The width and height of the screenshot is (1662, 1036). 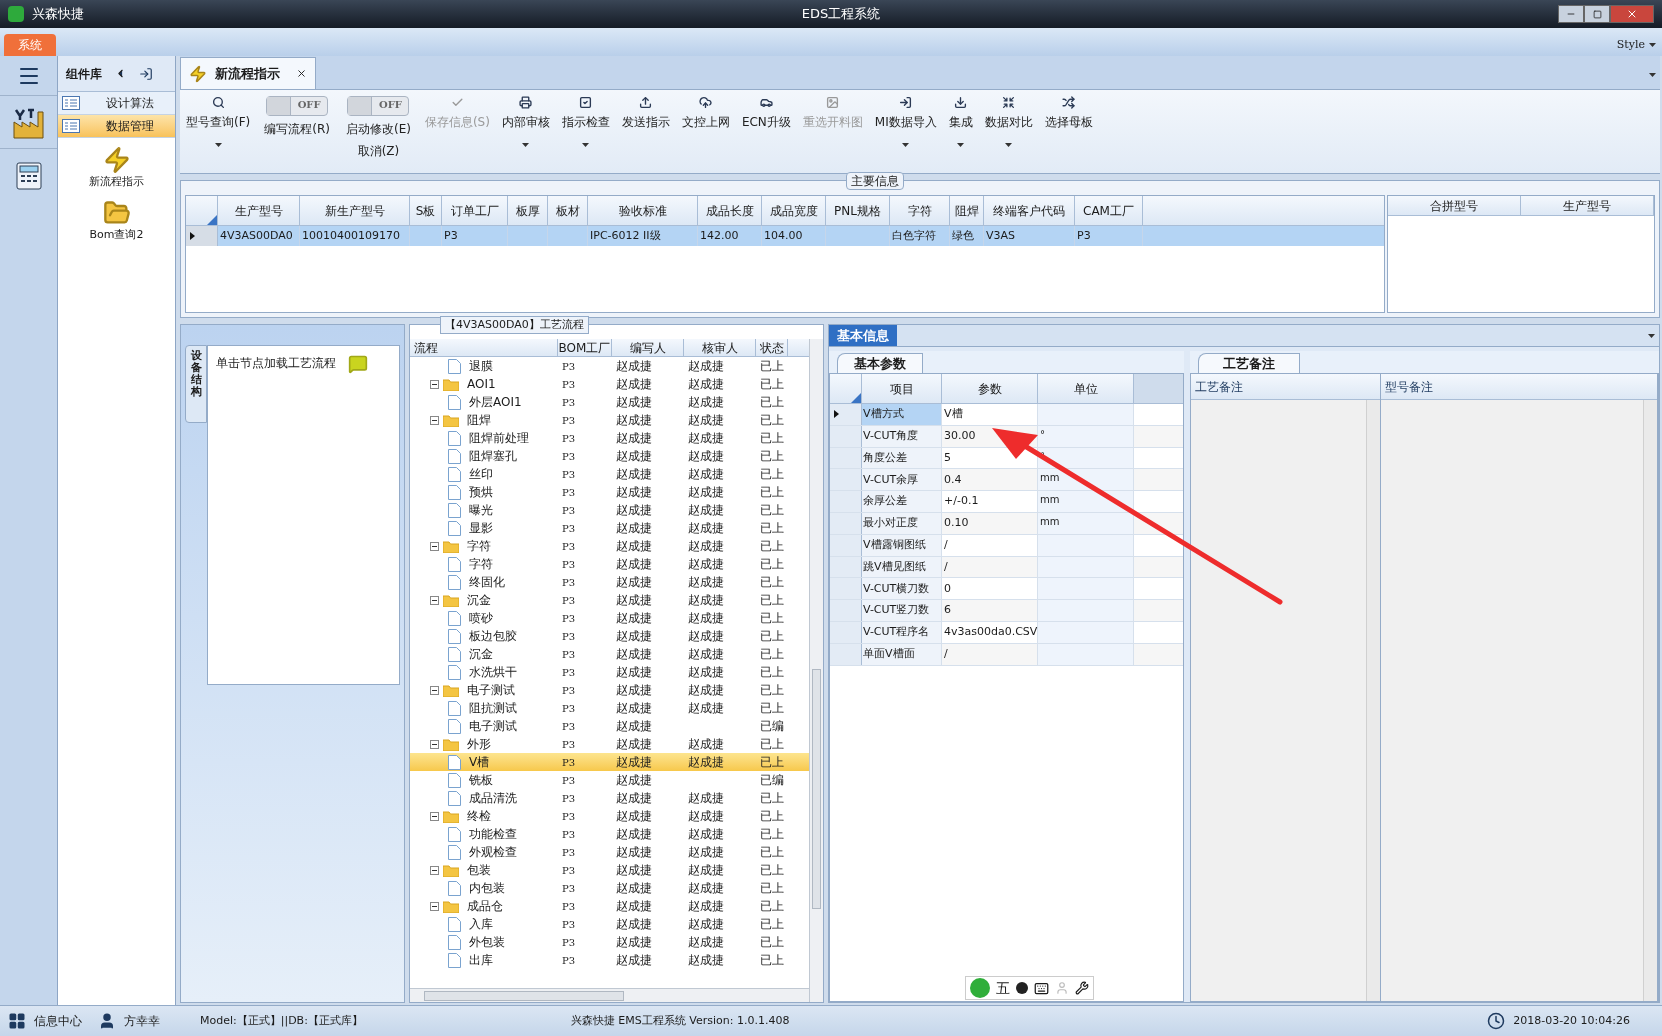 I want to click on column-header: 项目, so click(x=902, y=388).